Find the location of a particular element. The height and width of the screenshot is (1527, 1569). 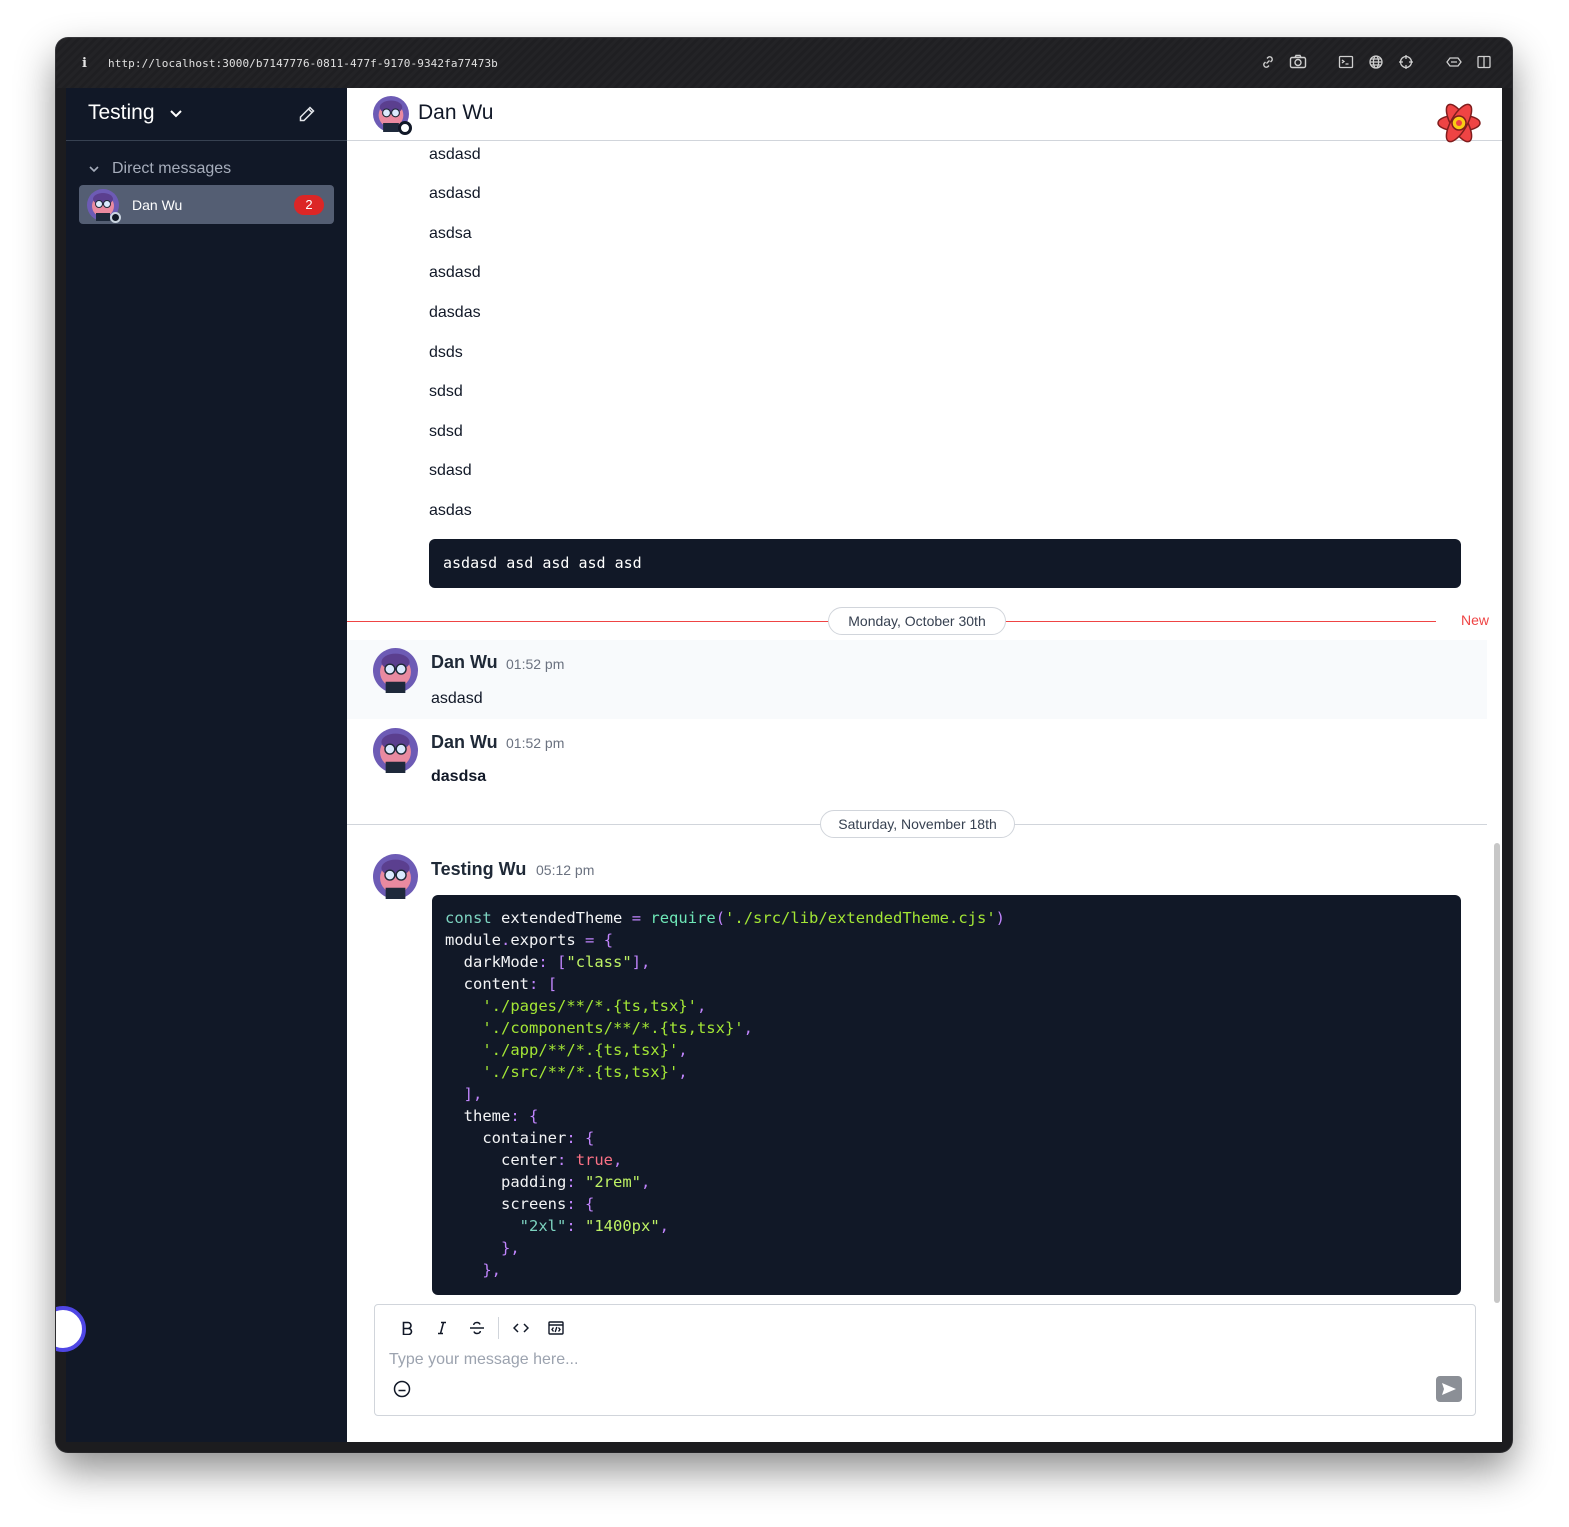

chat-header: Dan Wu is located at coordinates (924, 115).